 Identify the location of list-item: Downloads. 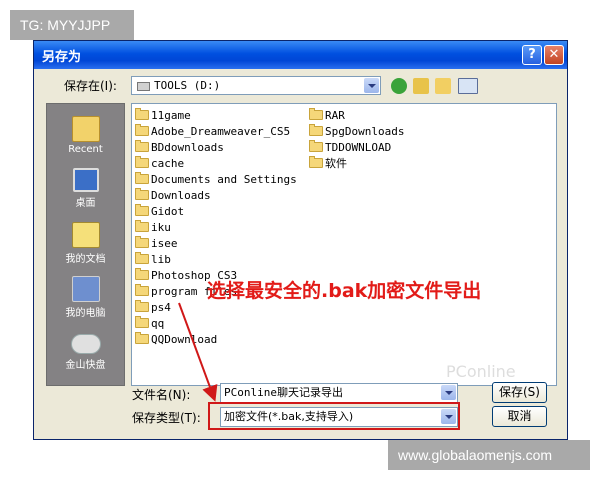
(173, 196).